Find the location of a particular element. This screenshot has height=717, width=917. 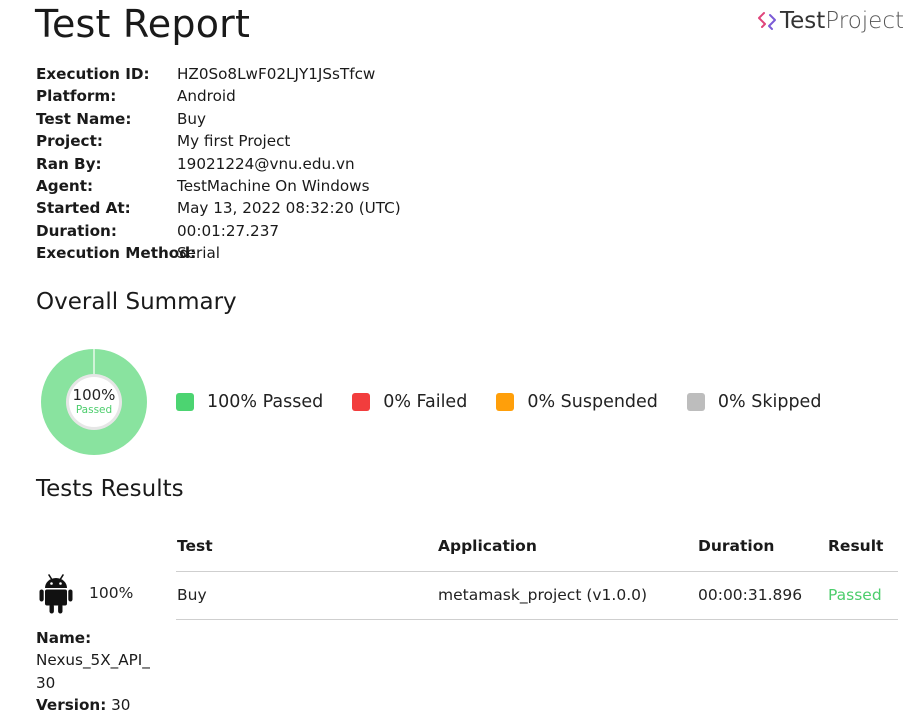

detail-value: HZ0So8LwF02LJY1JSsTfcw is located at coordinates (276, 74).